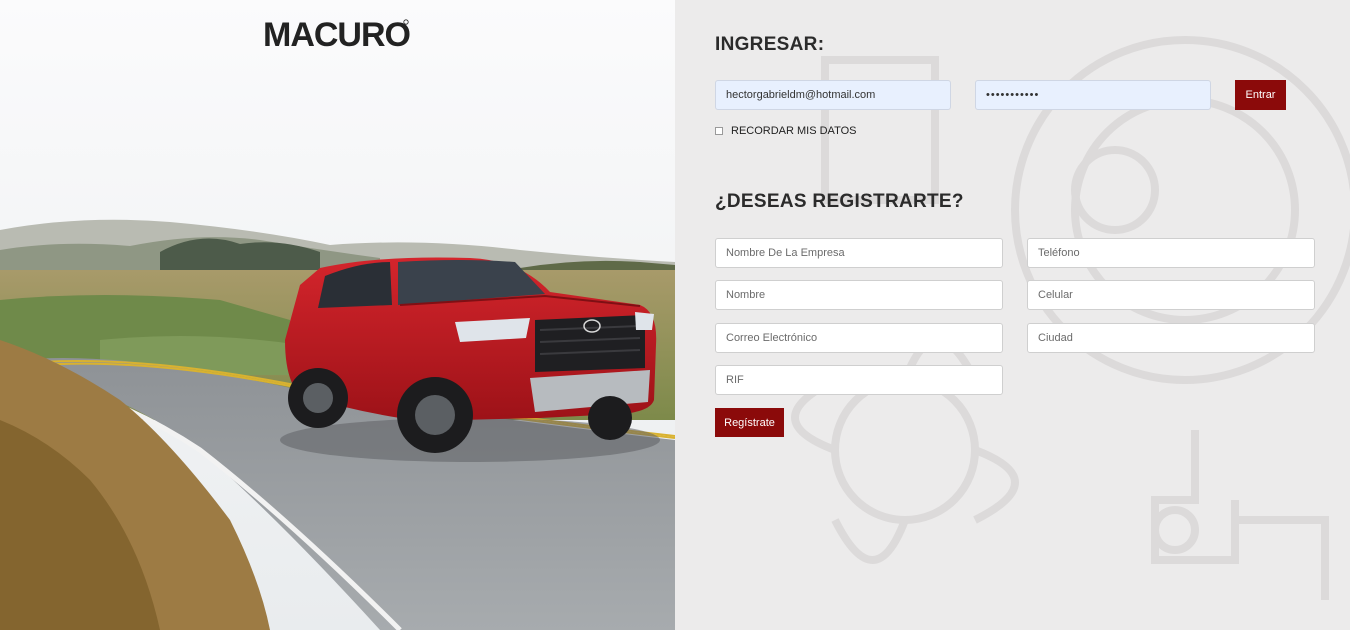 This screenshot has height=630, width=1350. I want to click on macuro-logo: MACURO, so click(337, 35).